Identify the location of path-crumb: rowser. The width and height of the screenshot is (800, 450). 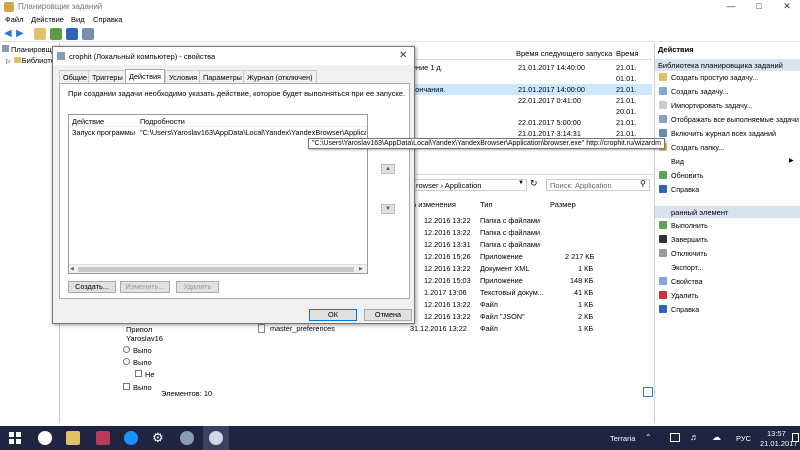
(427, 185).